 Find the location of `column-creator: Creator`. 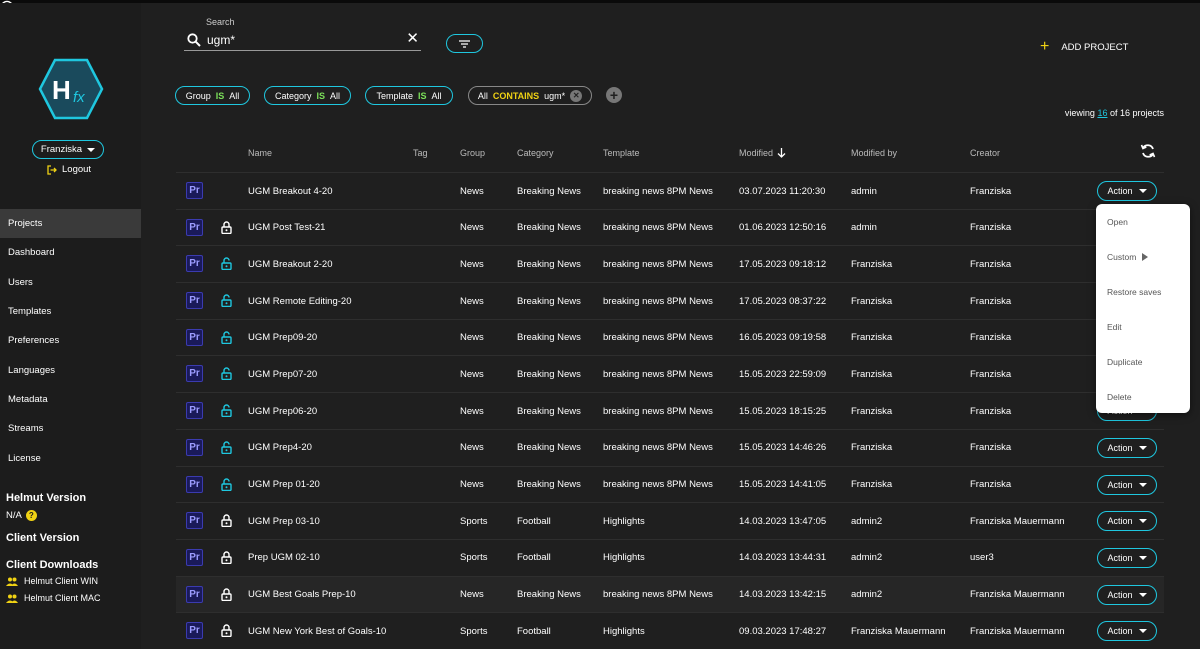

column-creator: Creator is located at coordinates (985, 153).